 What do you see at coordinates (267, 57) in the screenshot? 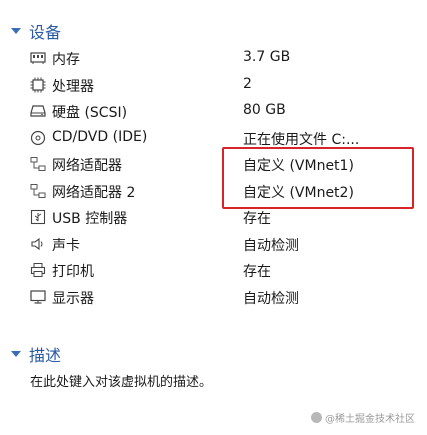
I see `device-value: 3.7 GB` at bounding box center [267, 57].